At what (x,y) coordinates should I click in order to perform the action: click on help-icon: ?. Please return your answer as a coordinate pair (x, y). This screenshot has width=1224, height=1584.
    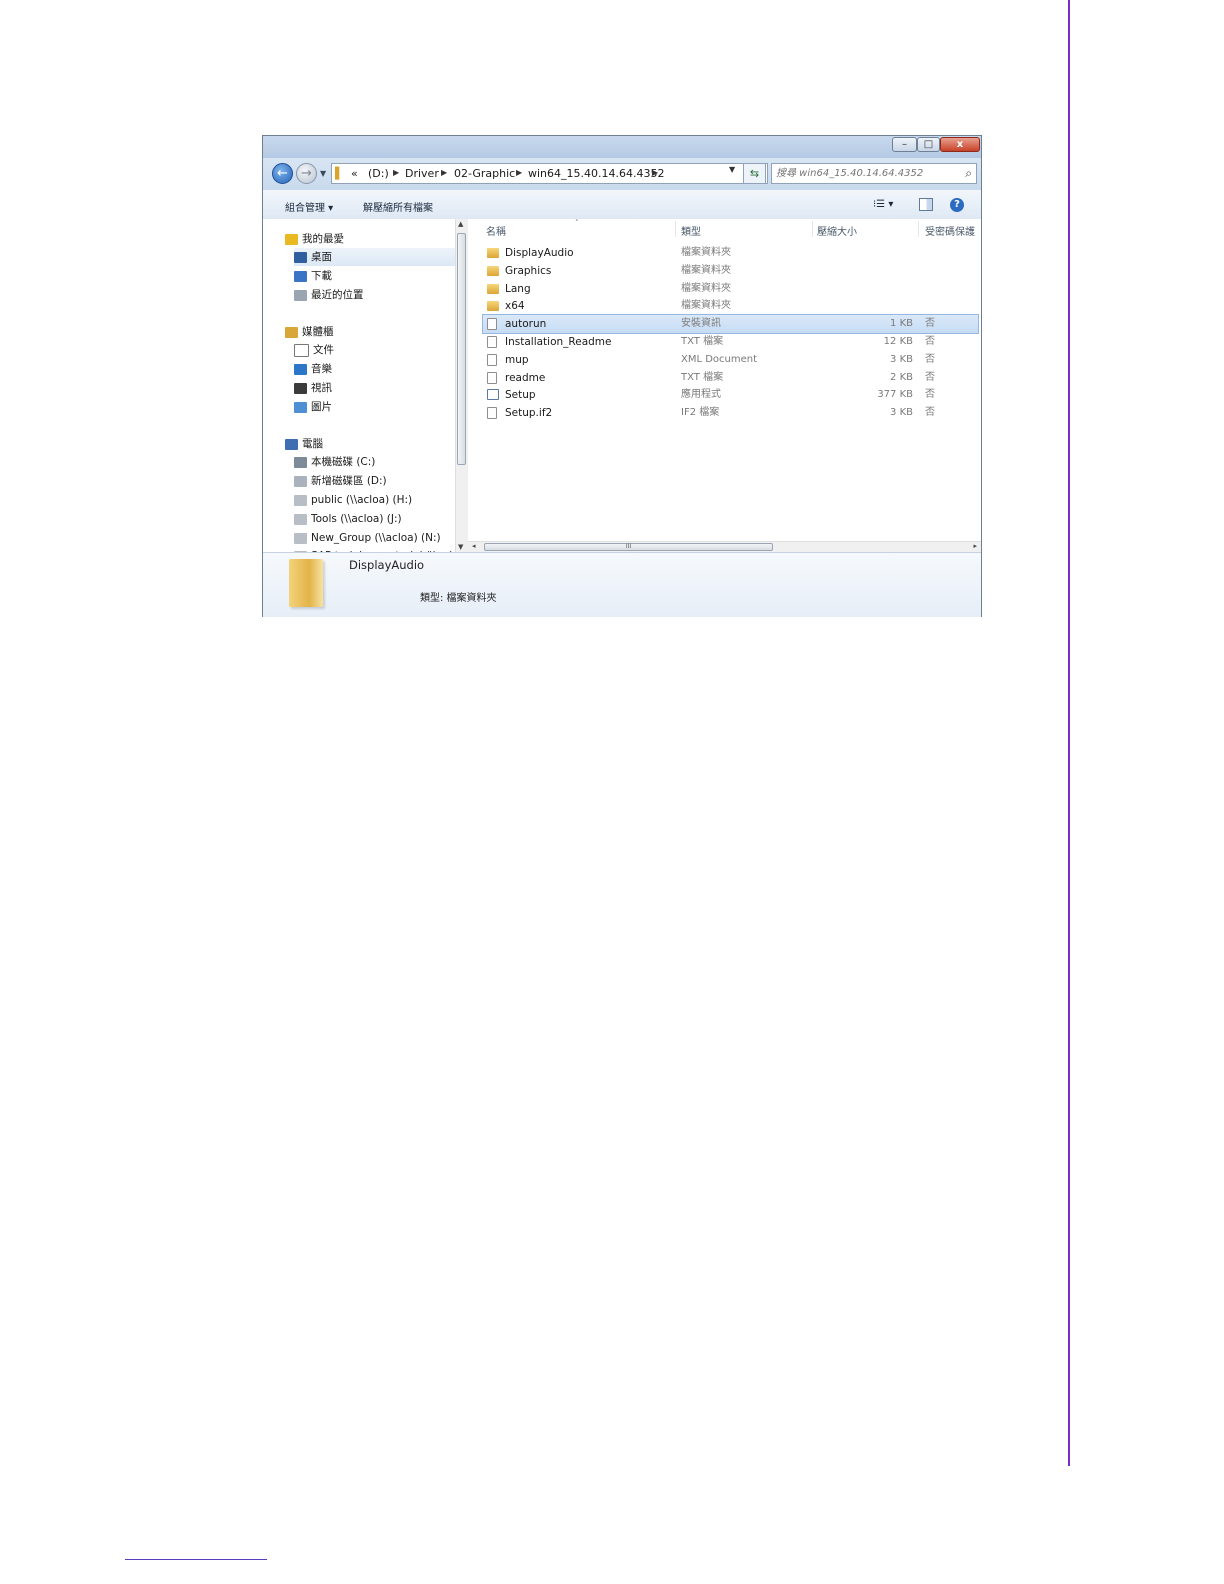
    Looking at the image, I should click on (957, 205).